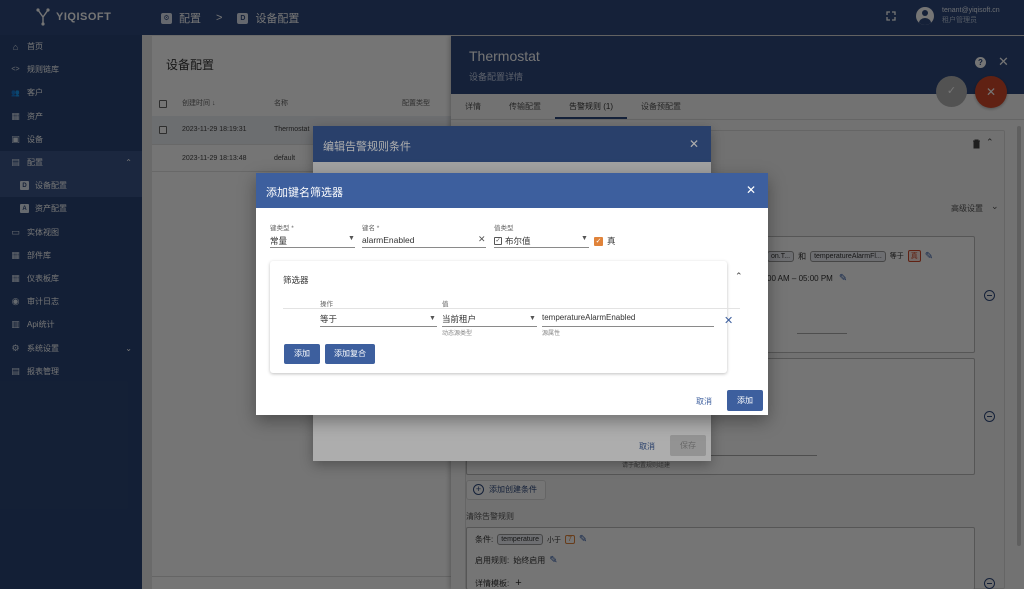  Describe the element at coordinates (589, 317) in the screenshot. I see `attribute-value: temperatureAlarmEnabled` at that location.